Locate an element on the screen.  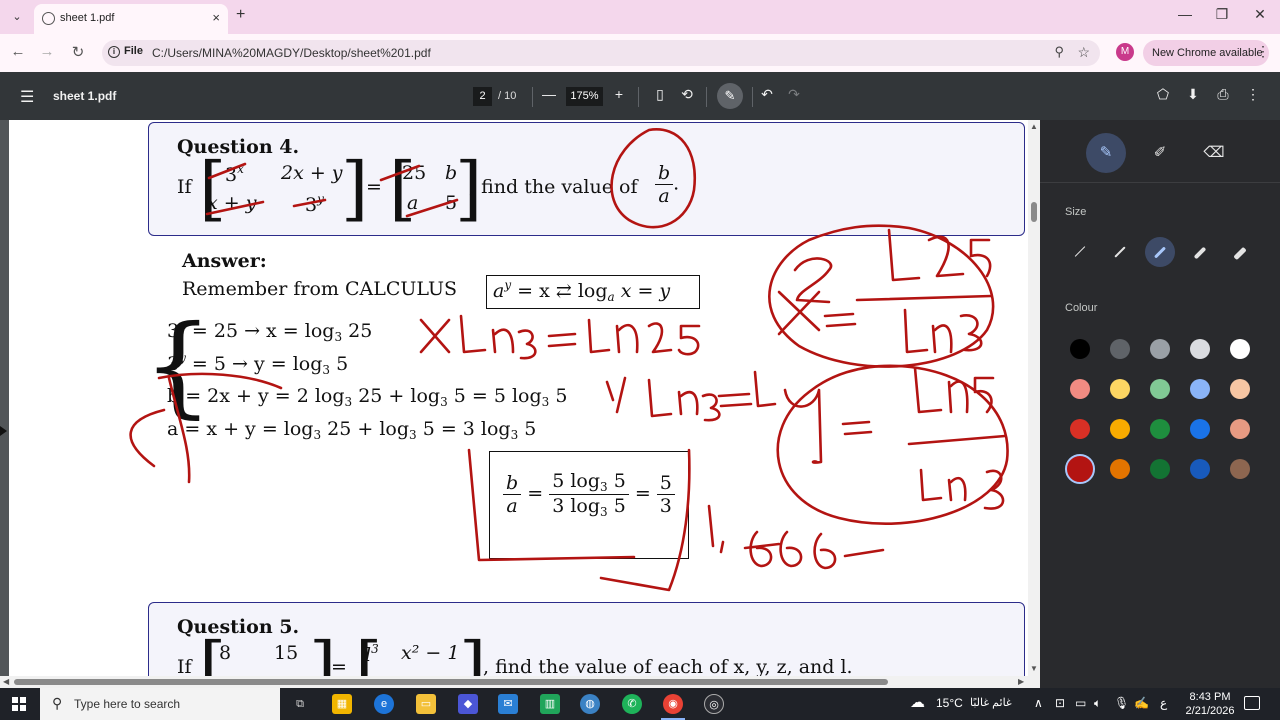
chrome-update-button: New Chrome available is located at coordinates (1206, 53).